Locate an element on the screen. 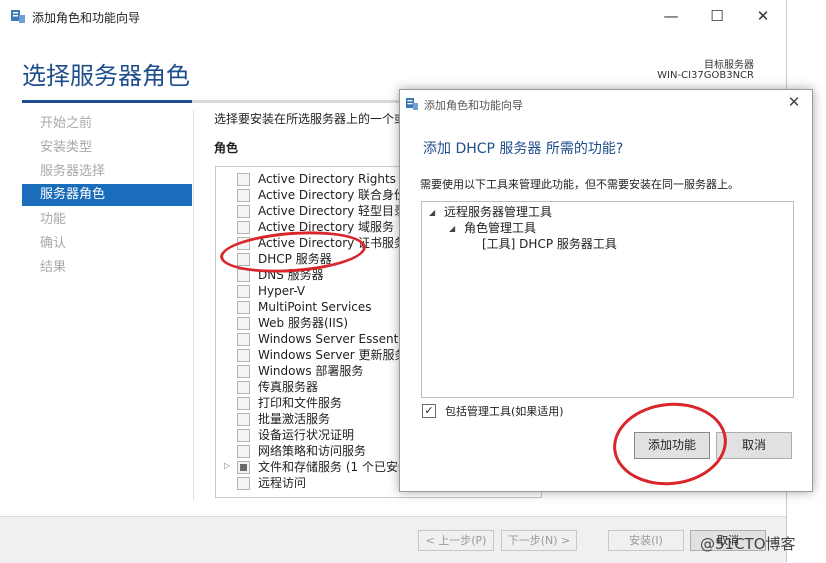 The height and width of the screenshot is (563, 826). dialog-close-icon: ✕ is located at coordinates (794, 102).